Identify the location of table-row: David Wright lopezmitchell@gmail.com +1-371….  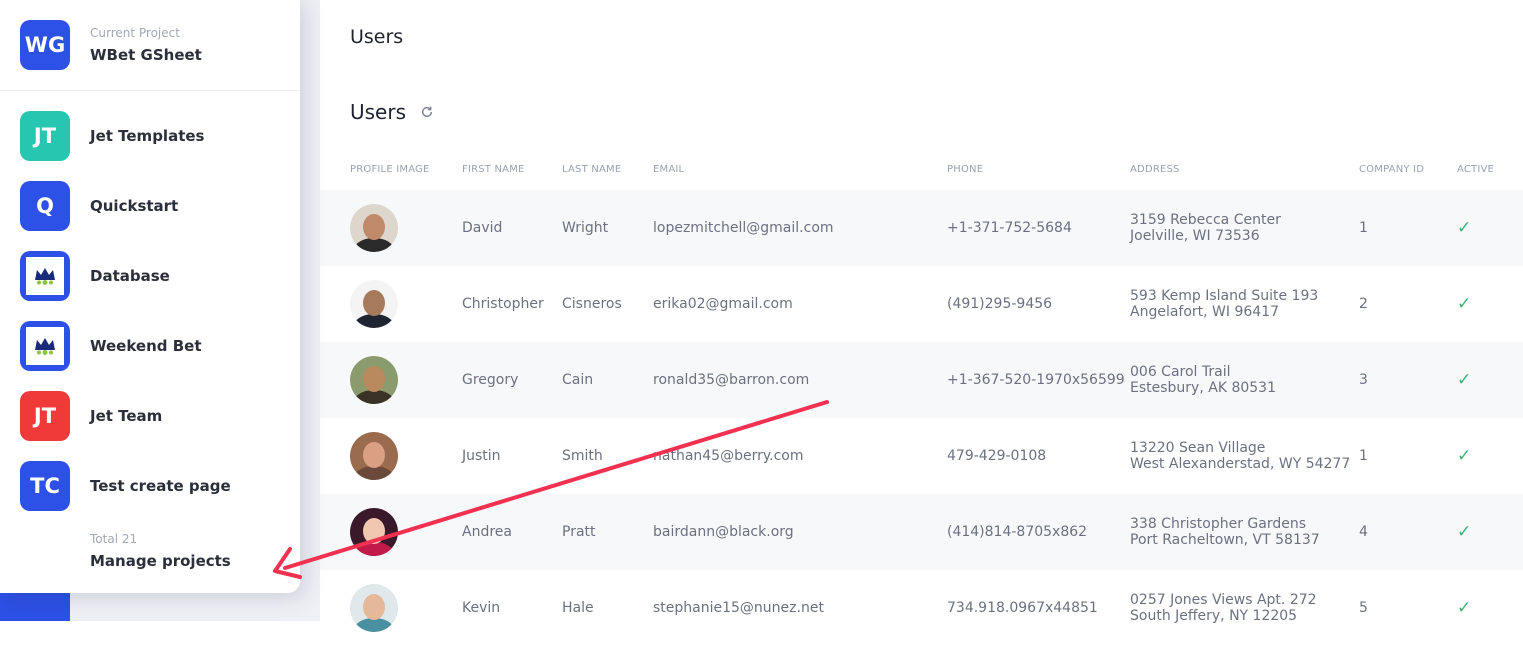
(921, 228).